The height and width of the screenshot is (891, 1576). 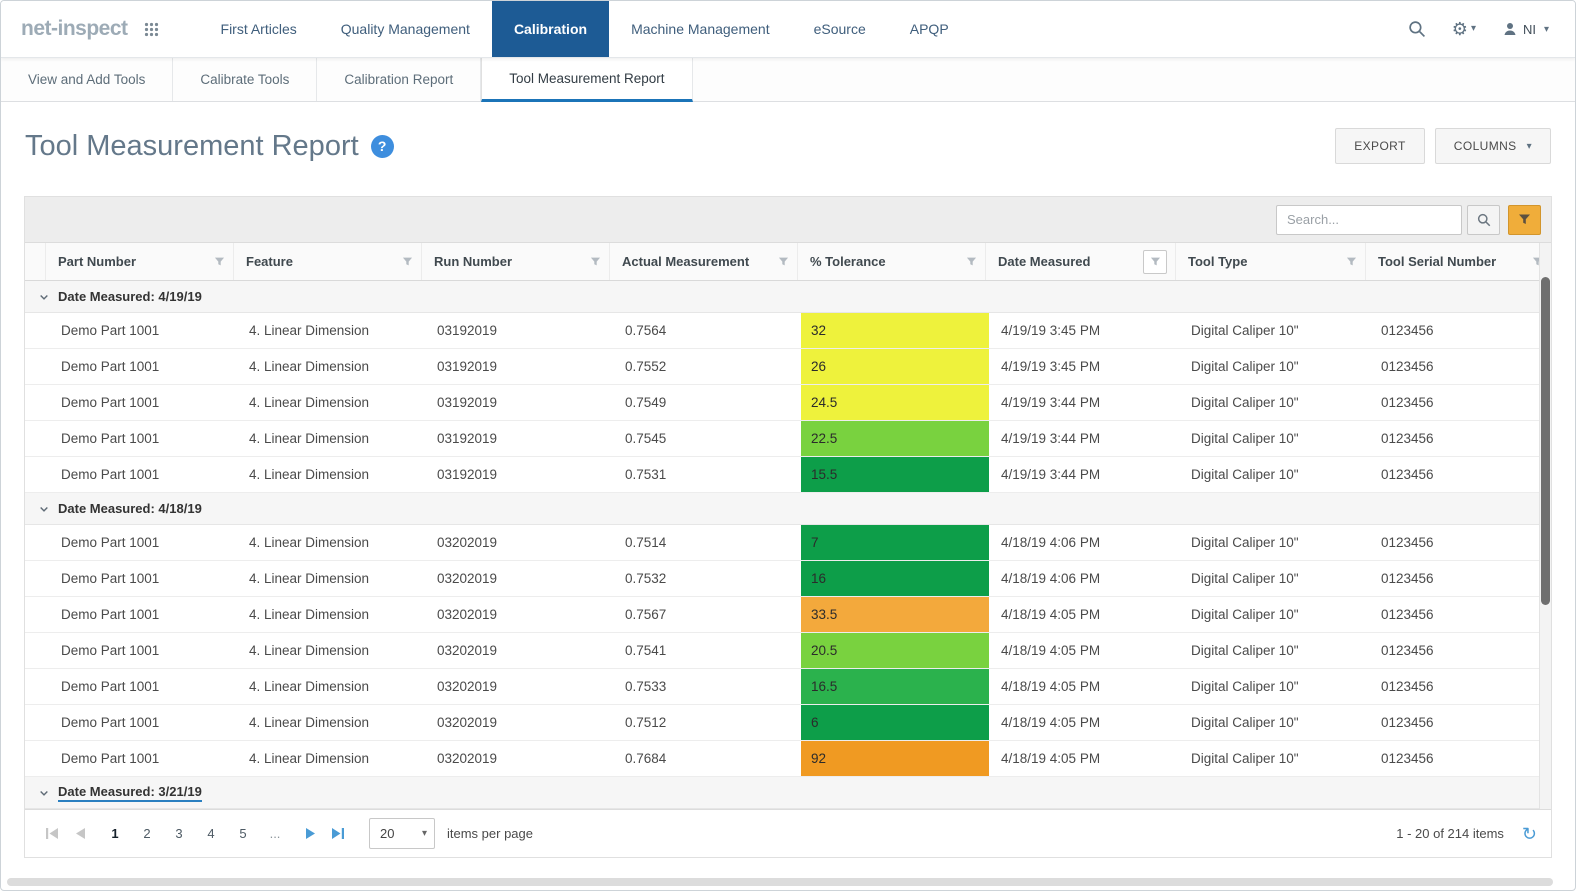 I want to click on nav-item-machine-management: Machine Management, so click(x=700, y=29).